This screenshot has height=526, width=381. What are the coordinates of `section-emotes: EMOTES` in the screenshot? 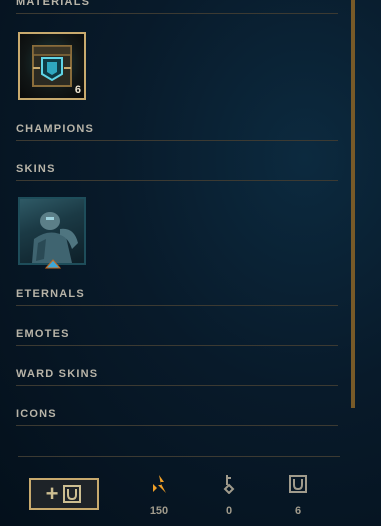 It's located at (177, 337).